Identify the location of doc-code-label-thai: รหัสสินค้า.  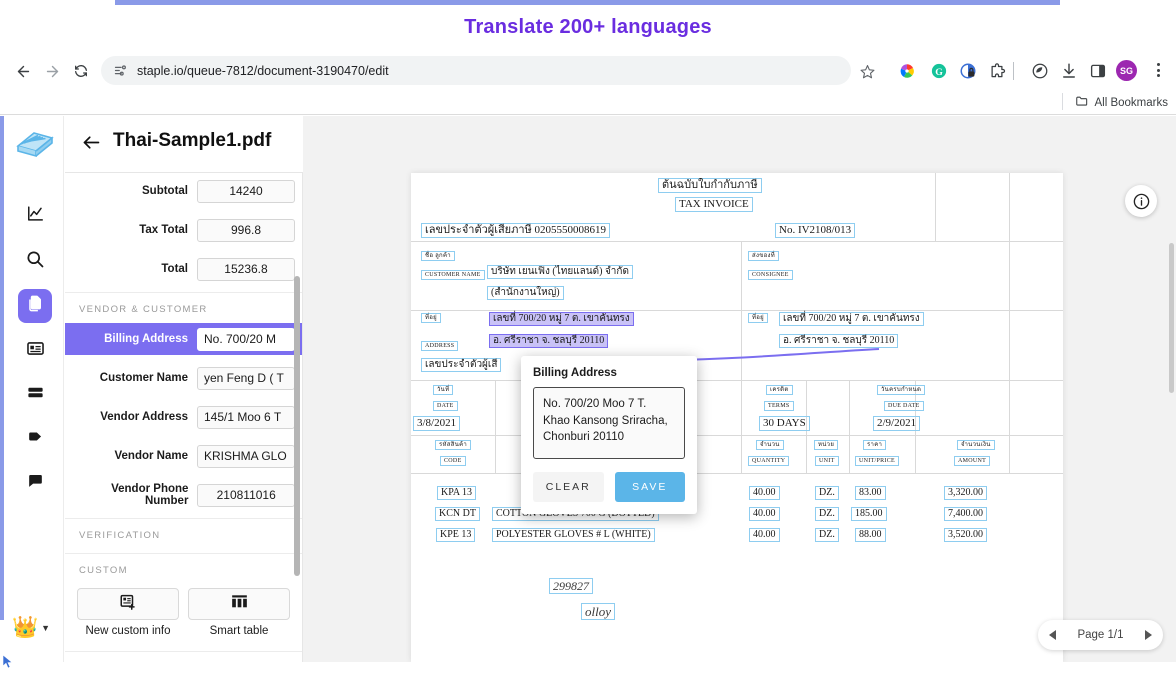
(453, 445).